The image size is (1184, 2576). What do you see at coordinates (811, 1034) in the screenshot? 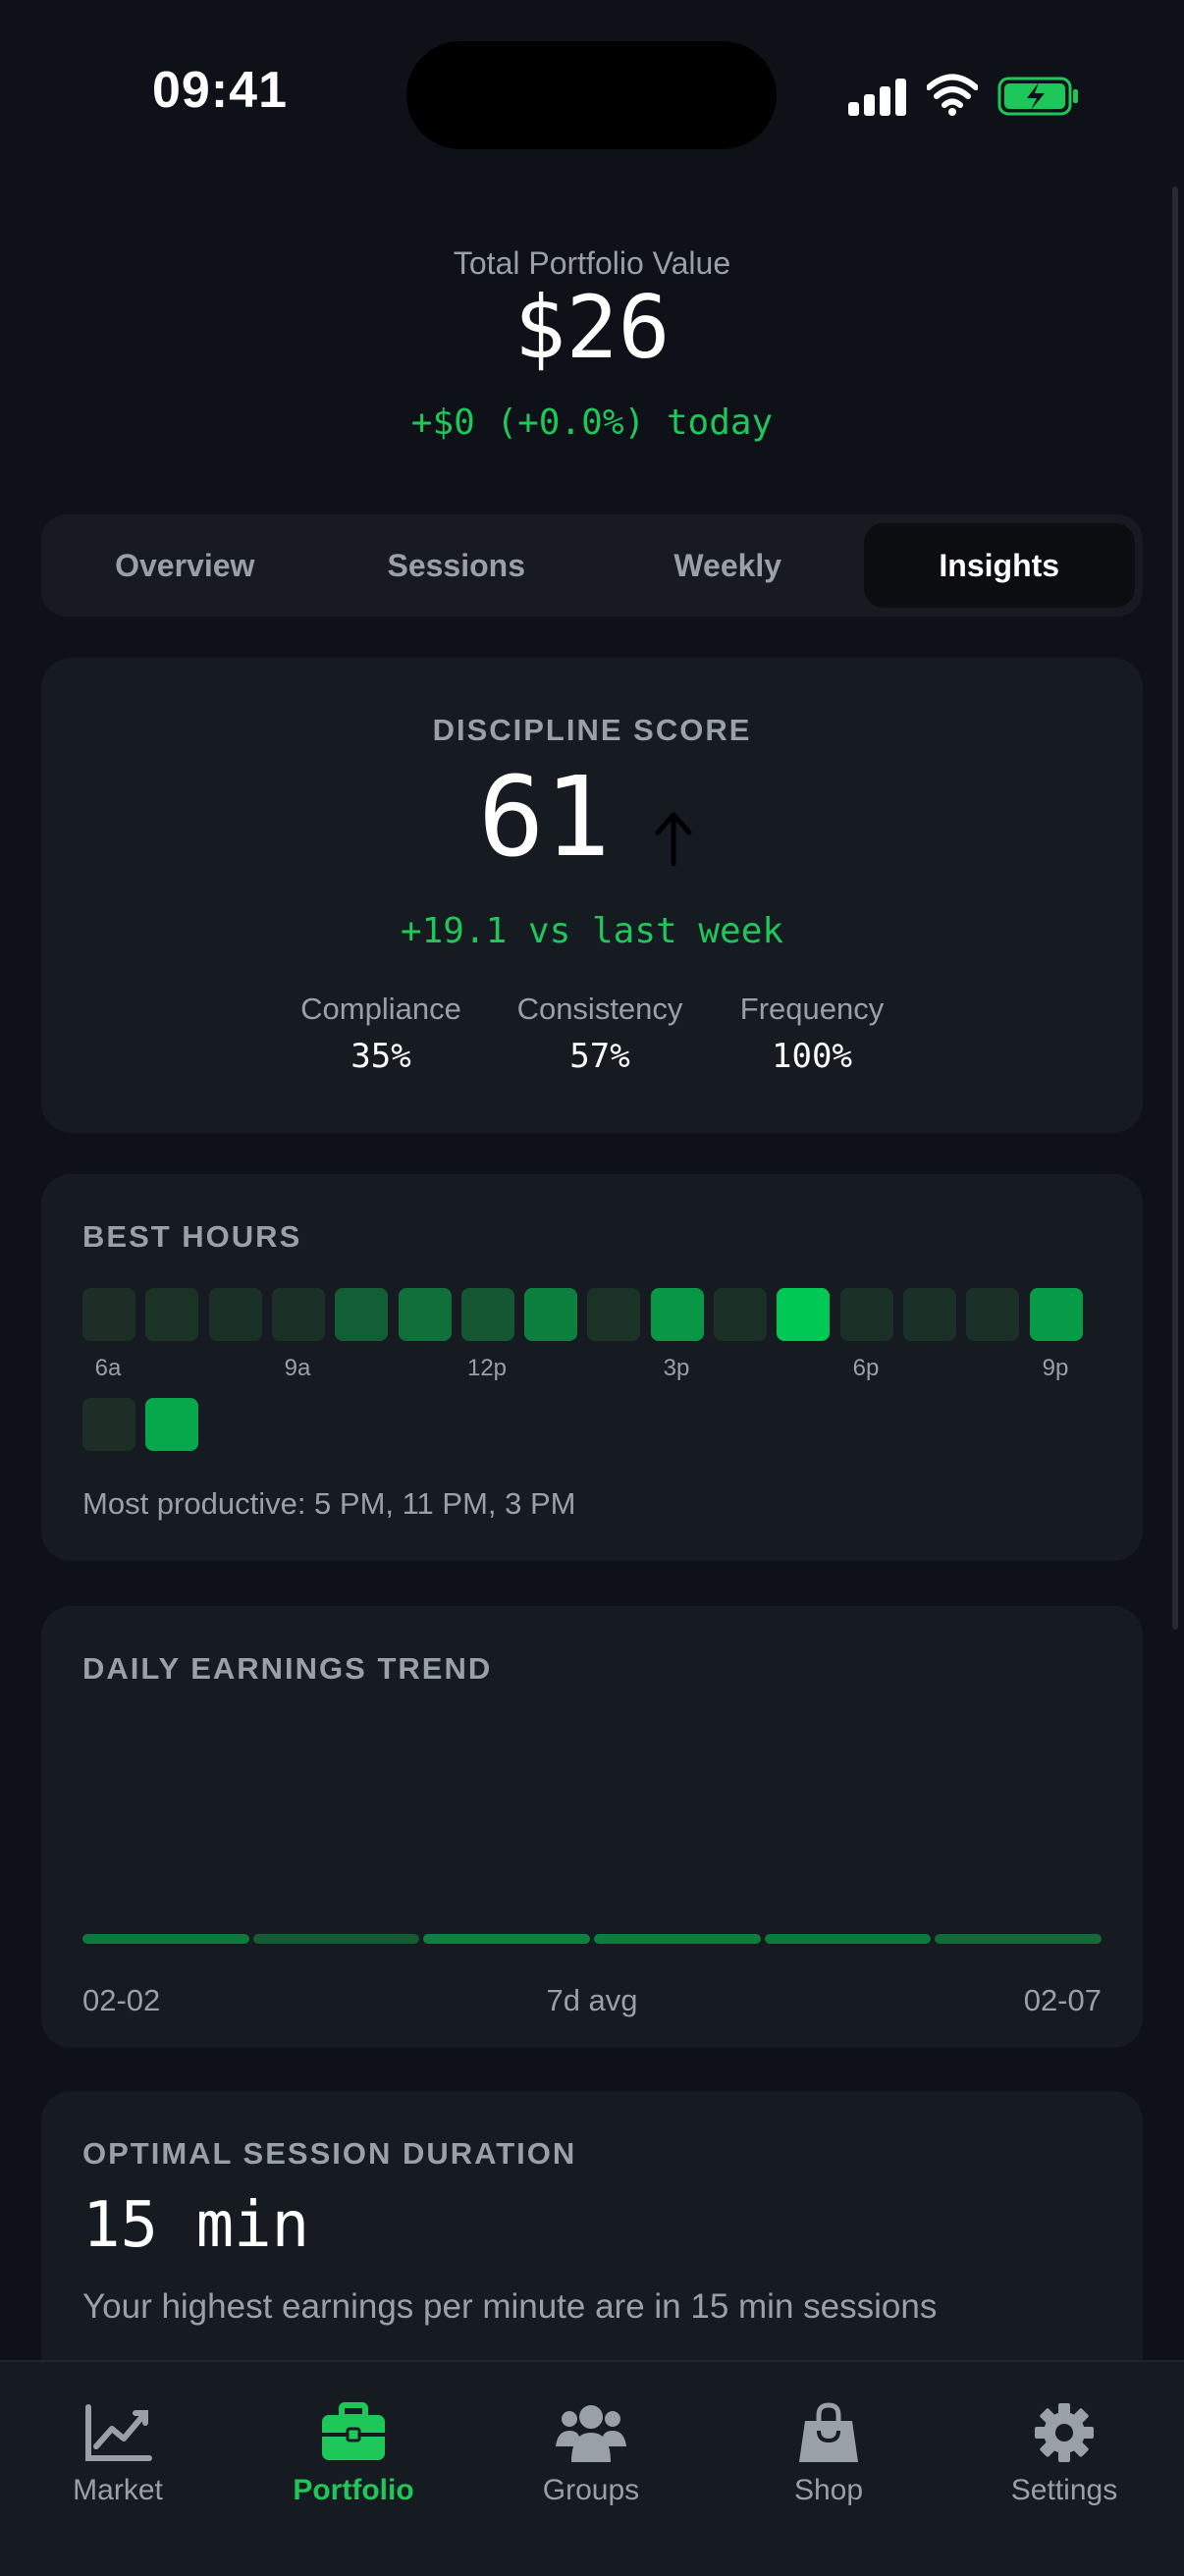
I see `metric-frequency: Frequency 100%` at bounding box center [811, 1034].